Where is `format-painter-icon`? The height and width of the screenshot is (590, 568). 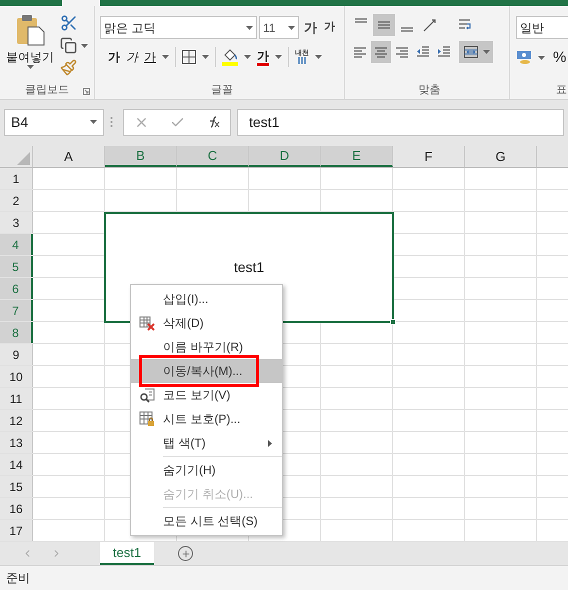 format-painter-icon is located at coordinates (68, 67).